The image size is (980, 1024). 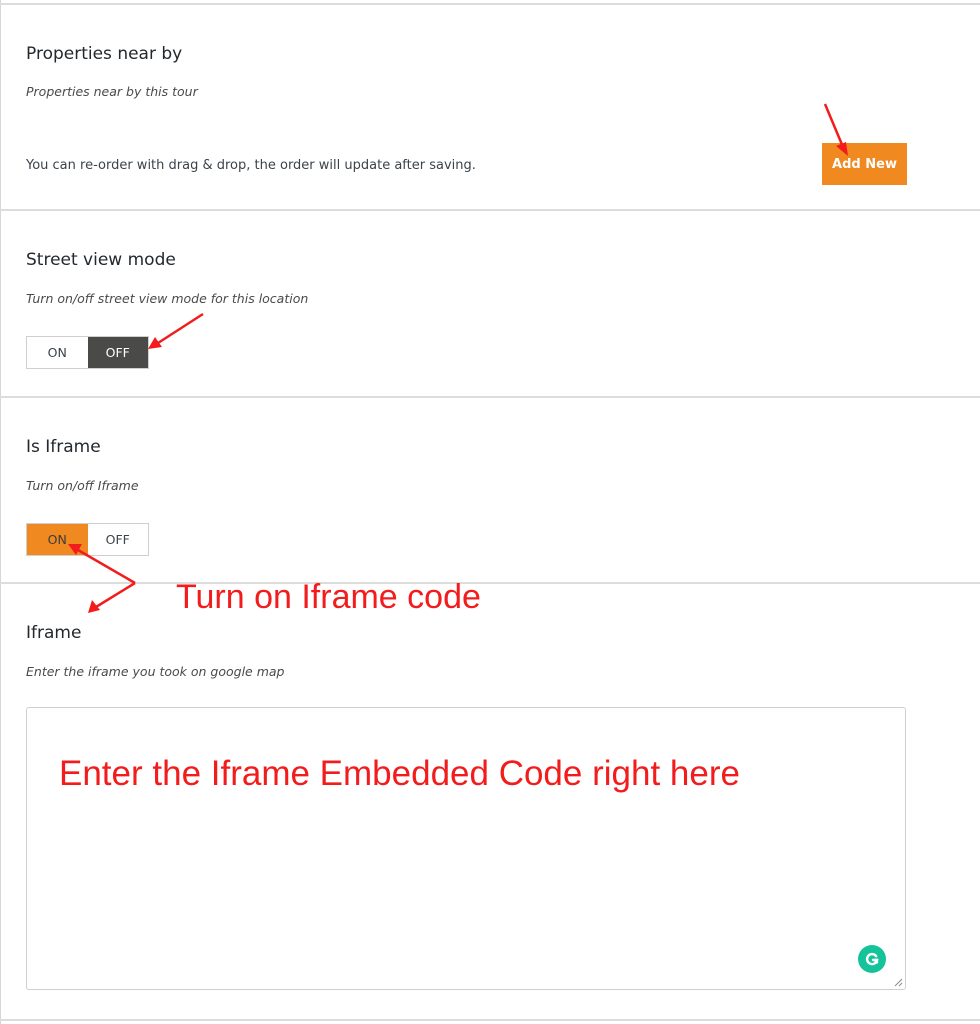 What do you see at coordinates (176, 330) in the screenshot?
I see `arrow-to-street-view-off` at bounding box center [176, 330].